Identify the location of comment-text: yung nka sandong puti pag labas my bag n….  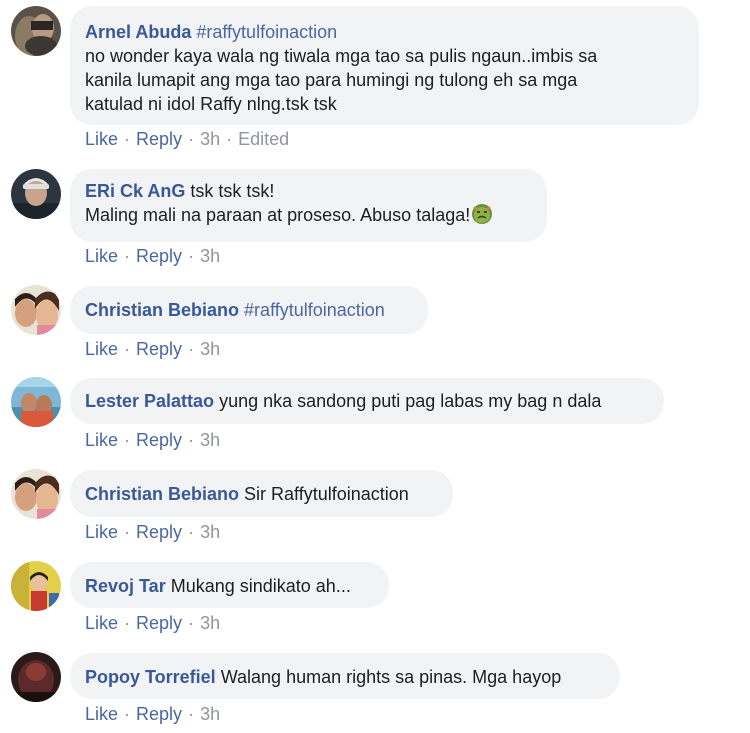
(410, 401).